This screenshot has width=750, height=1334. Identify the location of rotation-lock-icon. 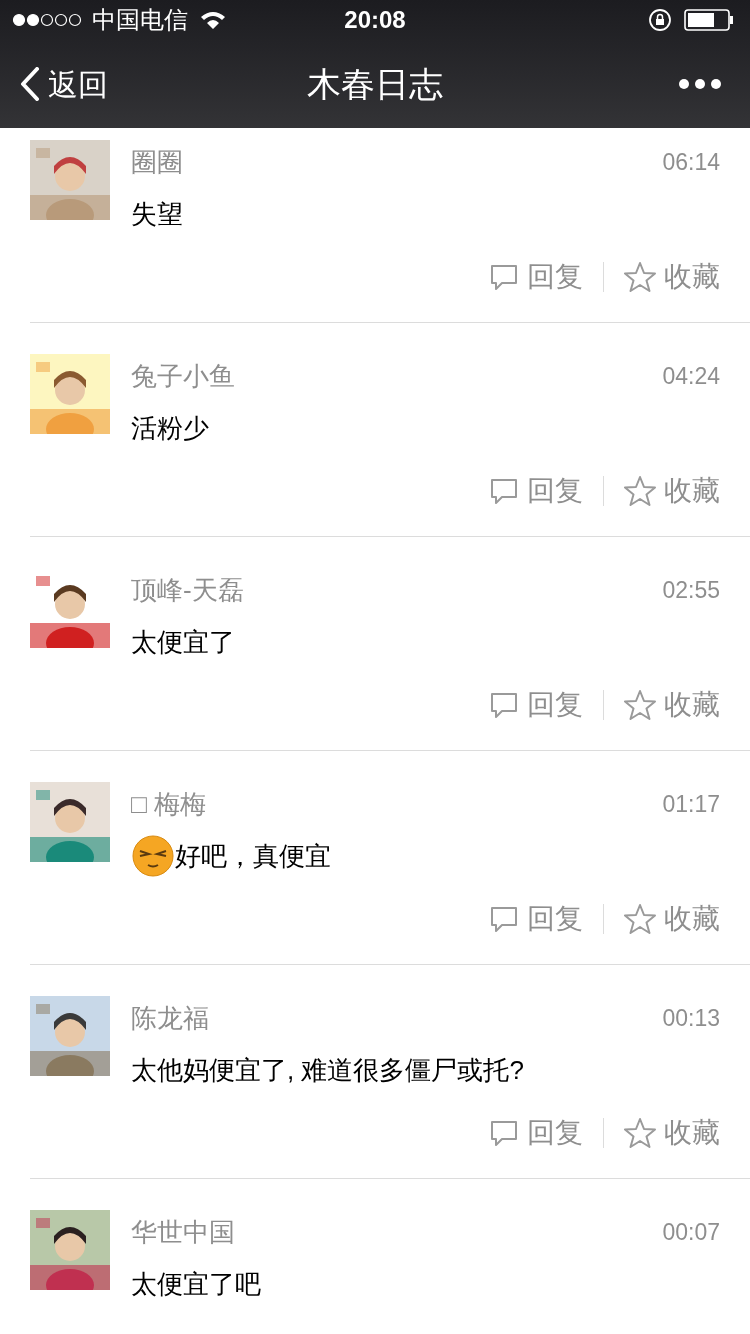
(660, 20).